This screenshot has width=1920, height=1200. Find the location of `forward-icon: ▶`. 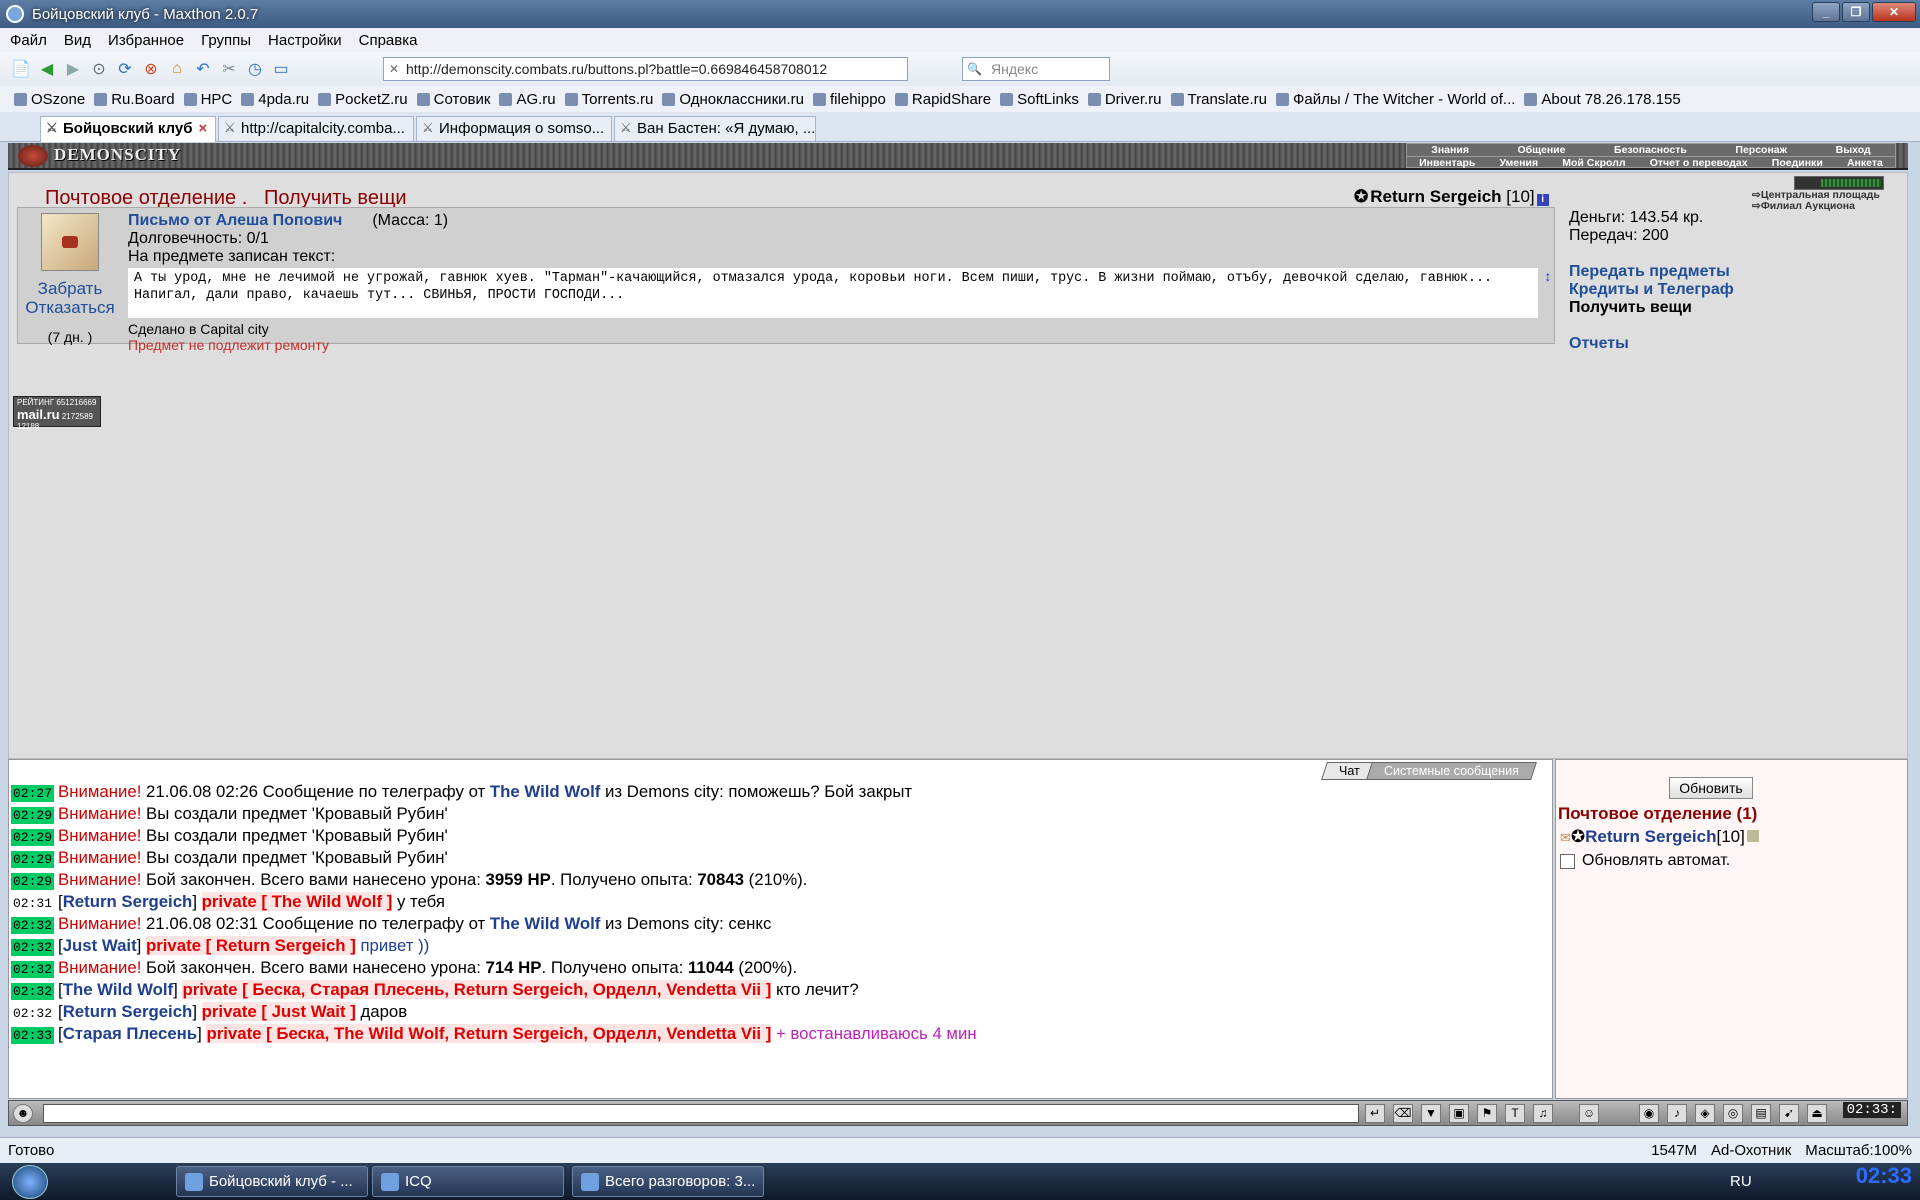

forward-icon: ▶ is located at coordinates (73, 69).